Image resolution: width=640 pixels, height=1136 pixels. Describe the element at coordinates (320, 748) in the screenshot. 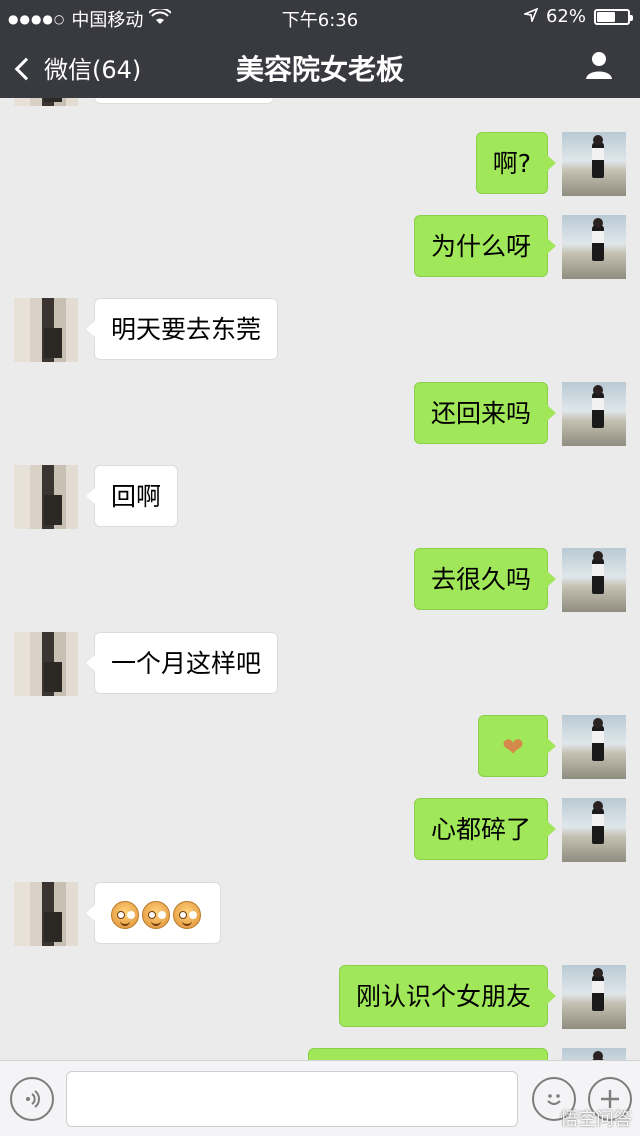

I see `message-row: ❤` at that location.